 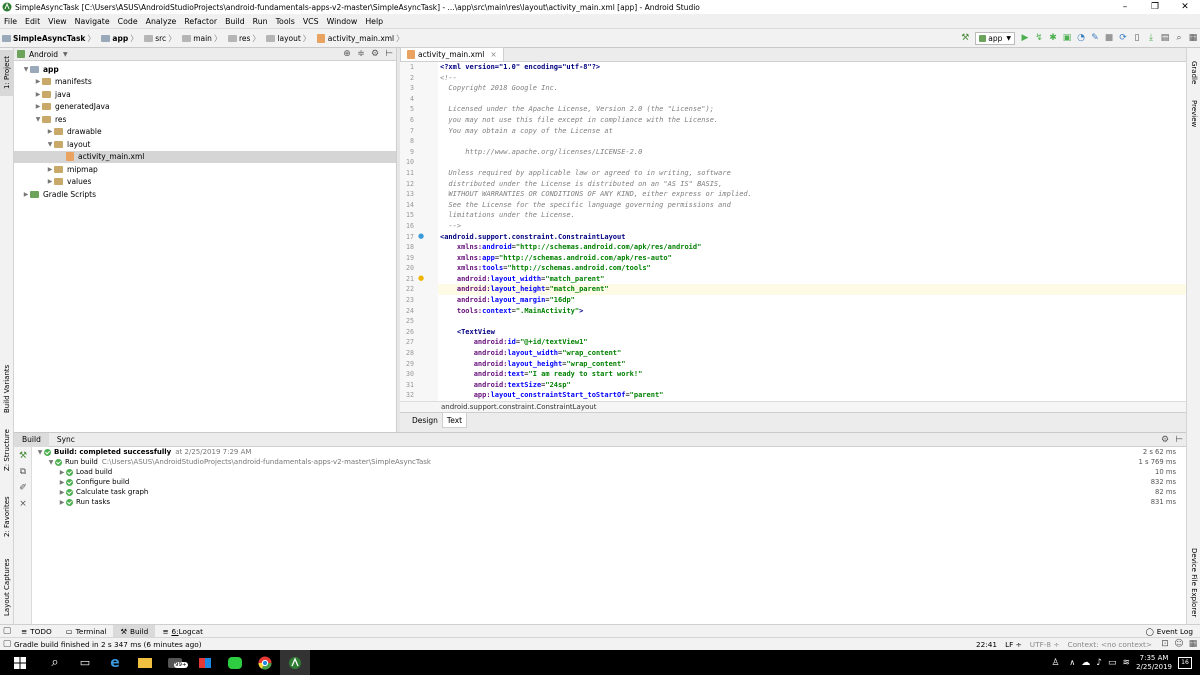 I want to click on menu-run: Run, so click(x=260, y=21).